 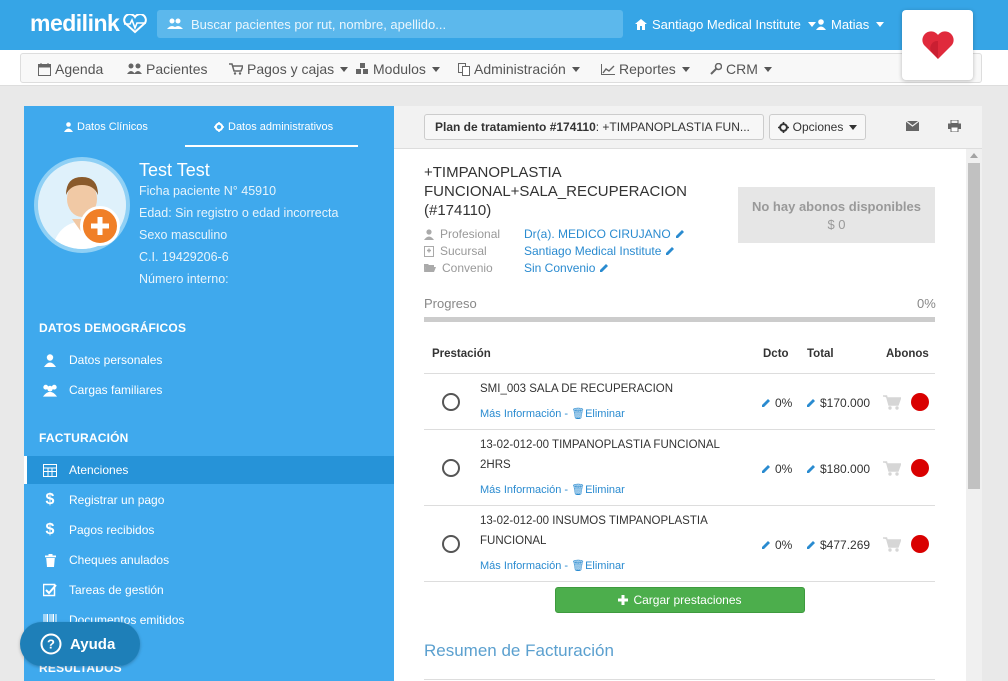 I want to click on sidebar-item-tareas-gestion: Tareas de gestión, so click(x=209, y=590).